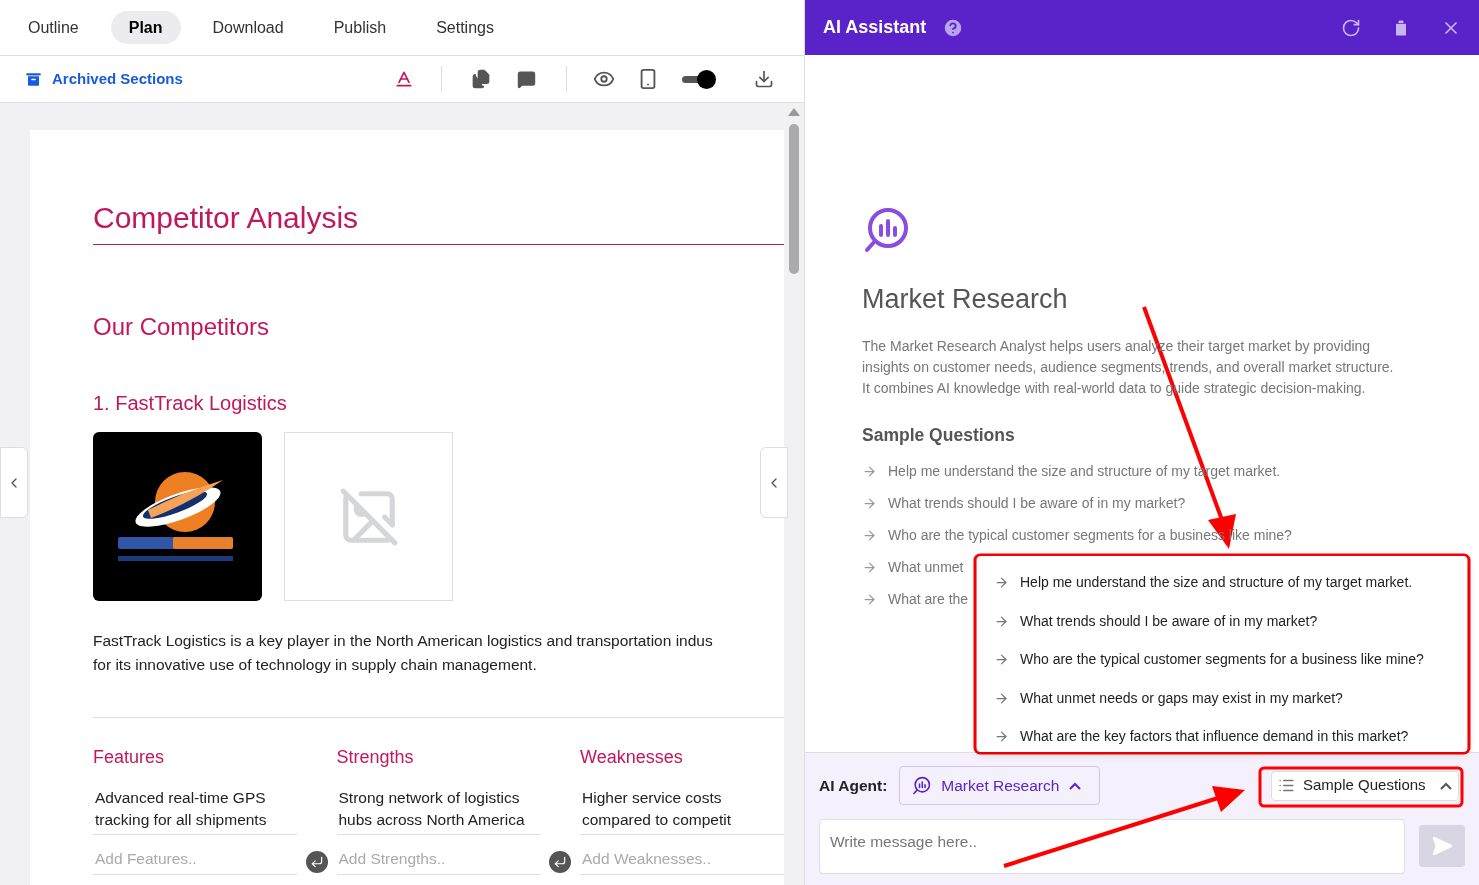  Describe the element at coordinates (1112, 846) in the screenshot. I see `message-field: Write message here..` at that location.